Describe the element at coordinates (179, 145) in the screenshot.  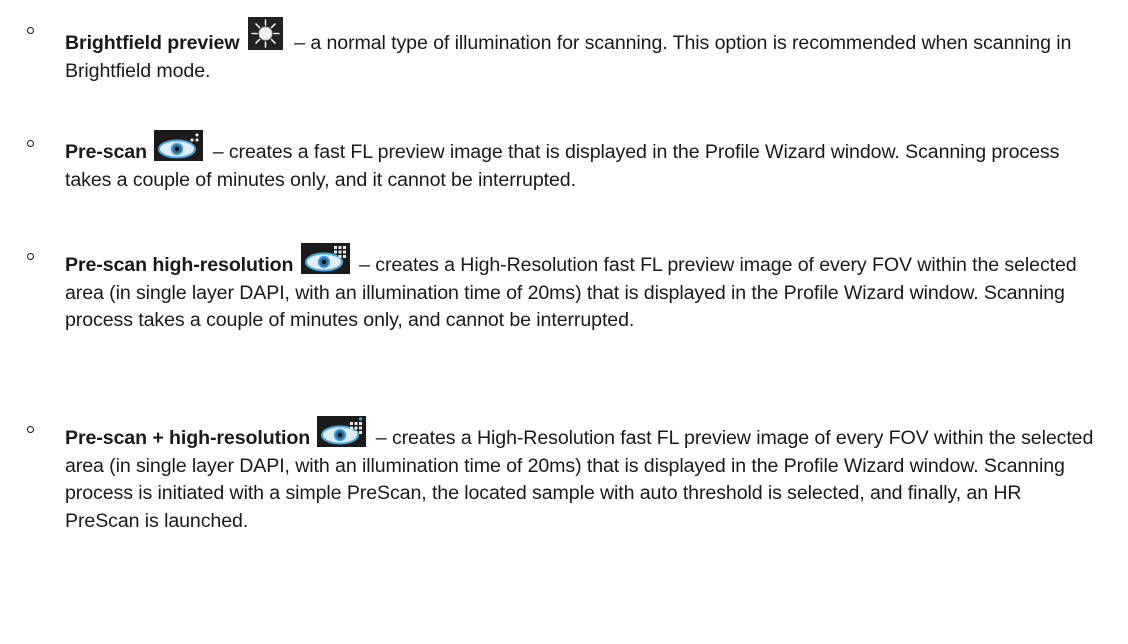
I see `prescan-eye-icon` at that location.